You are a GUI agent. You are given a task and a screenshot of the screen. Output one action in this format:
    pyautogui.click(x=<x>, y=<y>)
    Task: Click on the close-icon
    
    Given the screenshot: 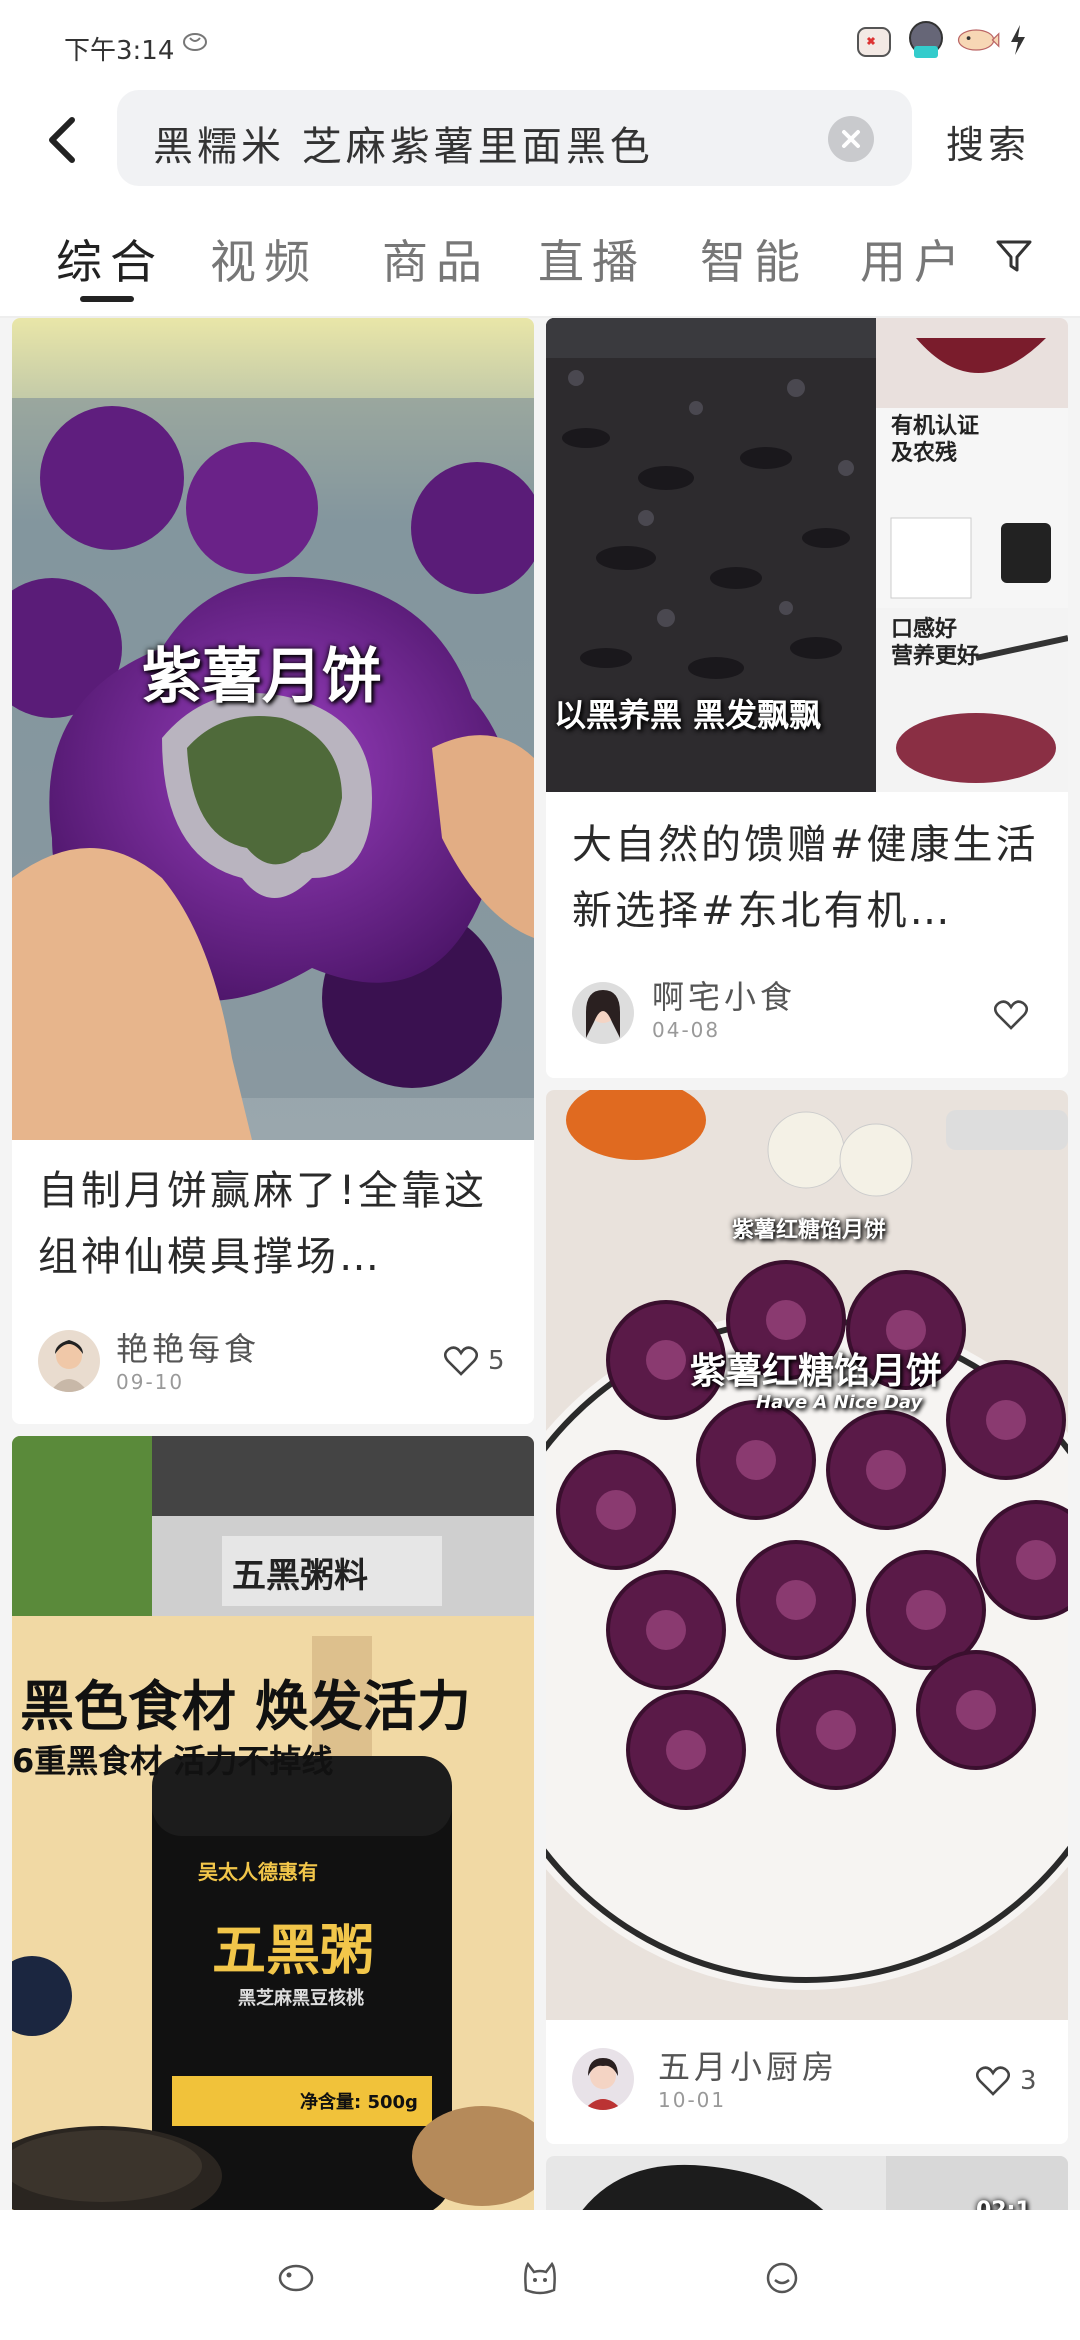 What is the action you would take?
    pyautogui.click(x=851, y=139)
    